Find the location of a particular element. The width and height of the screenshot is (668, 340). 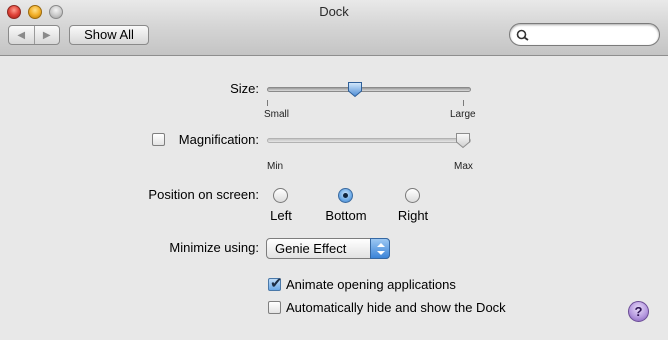

minimize-effect-value: Genie Effect is located at coordinates (311, 248).